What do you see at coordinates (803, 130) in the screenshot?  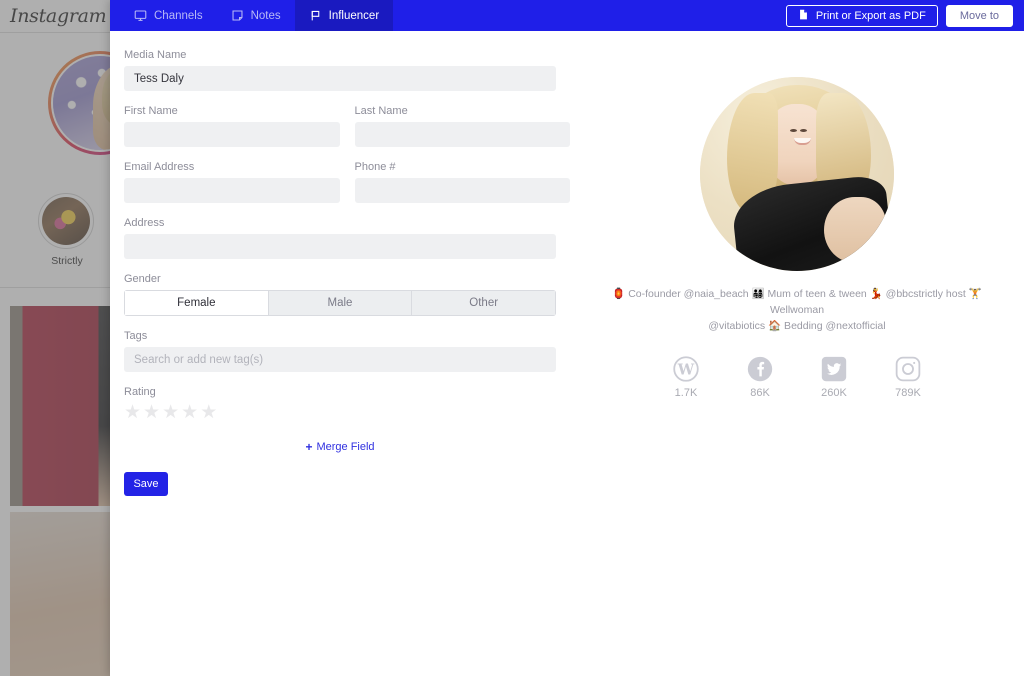 I see `photo-eye-right` at bounding box center [803, 130].